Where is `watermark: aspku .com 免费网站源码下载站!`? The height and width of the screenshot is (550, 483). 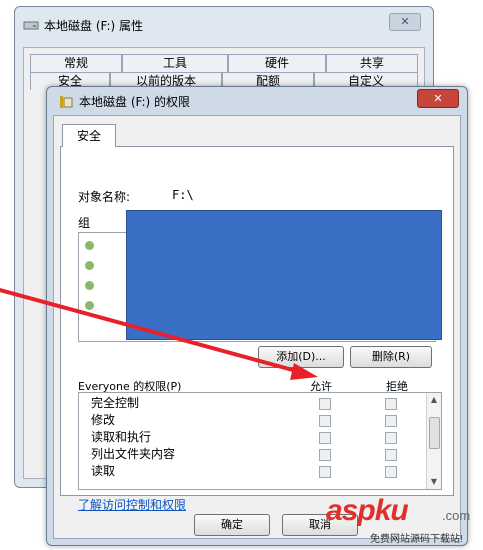 watermark: aspku .com 免费网站源码下载站! is located at coordinates (394, 521).